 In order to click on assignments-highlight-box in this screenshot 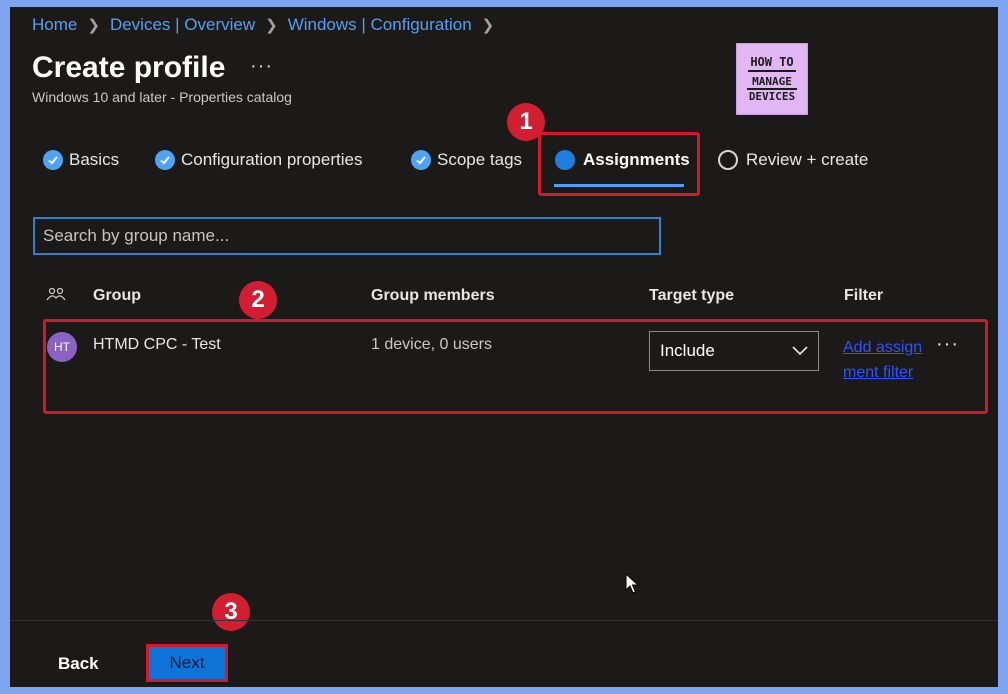, I will do `click(619, 164)`.